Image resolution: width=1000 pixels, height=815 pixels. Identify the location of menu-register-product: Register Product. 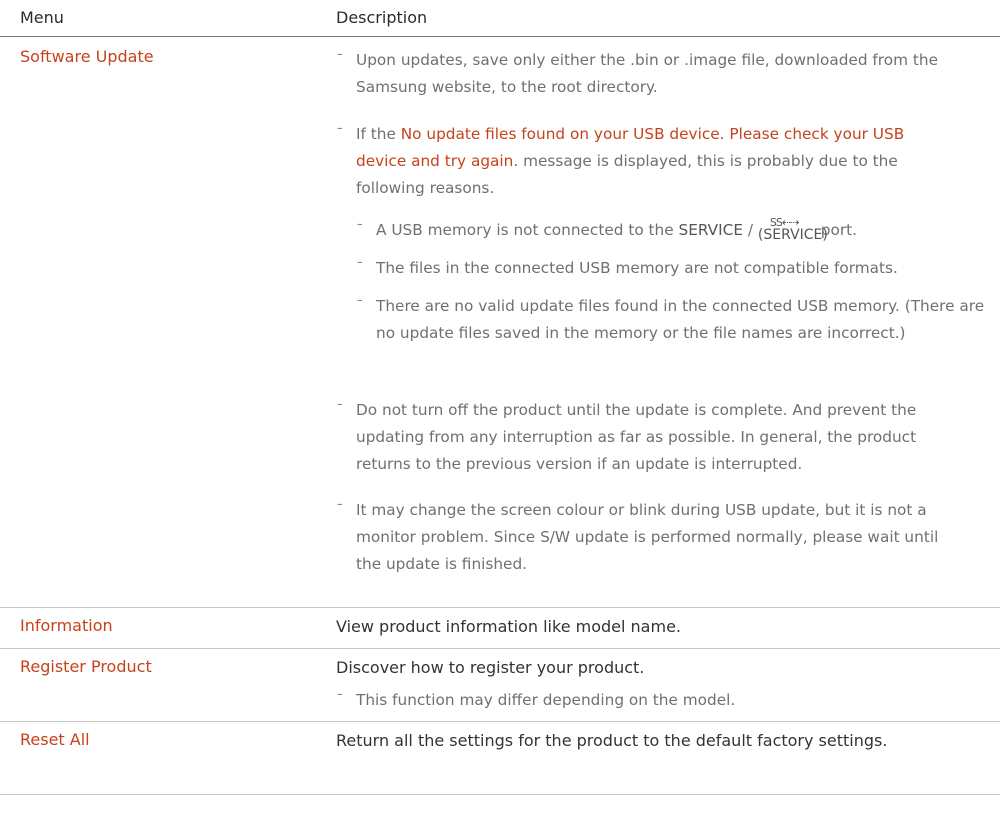
(86, 666).